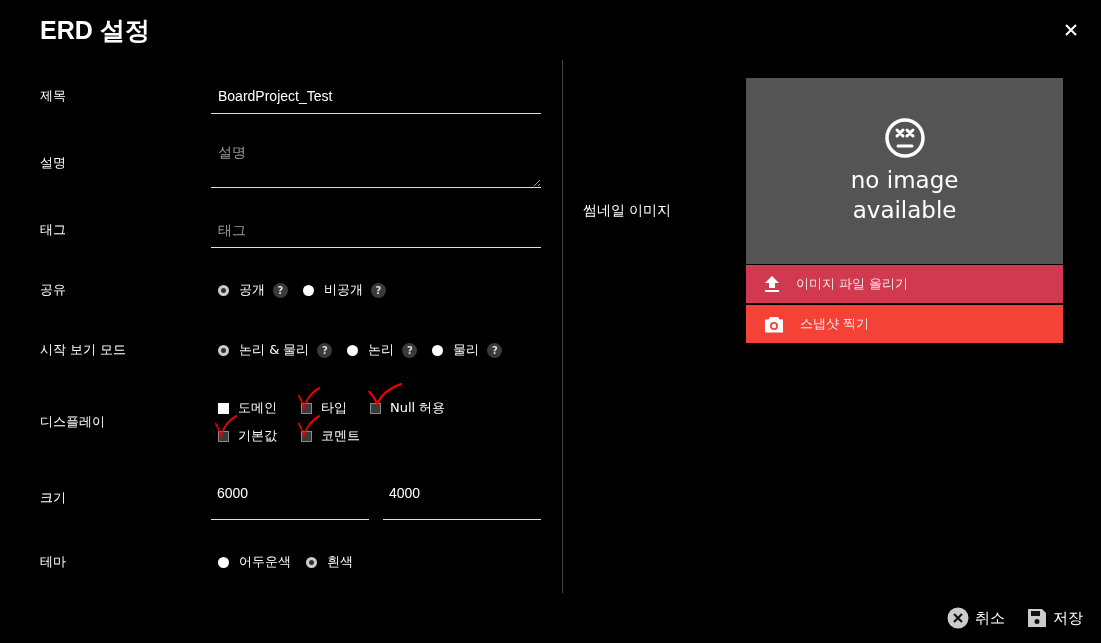 The height and width of the screenshot is (643, 1101). I want to click on upload-icon, so click(772, 284).